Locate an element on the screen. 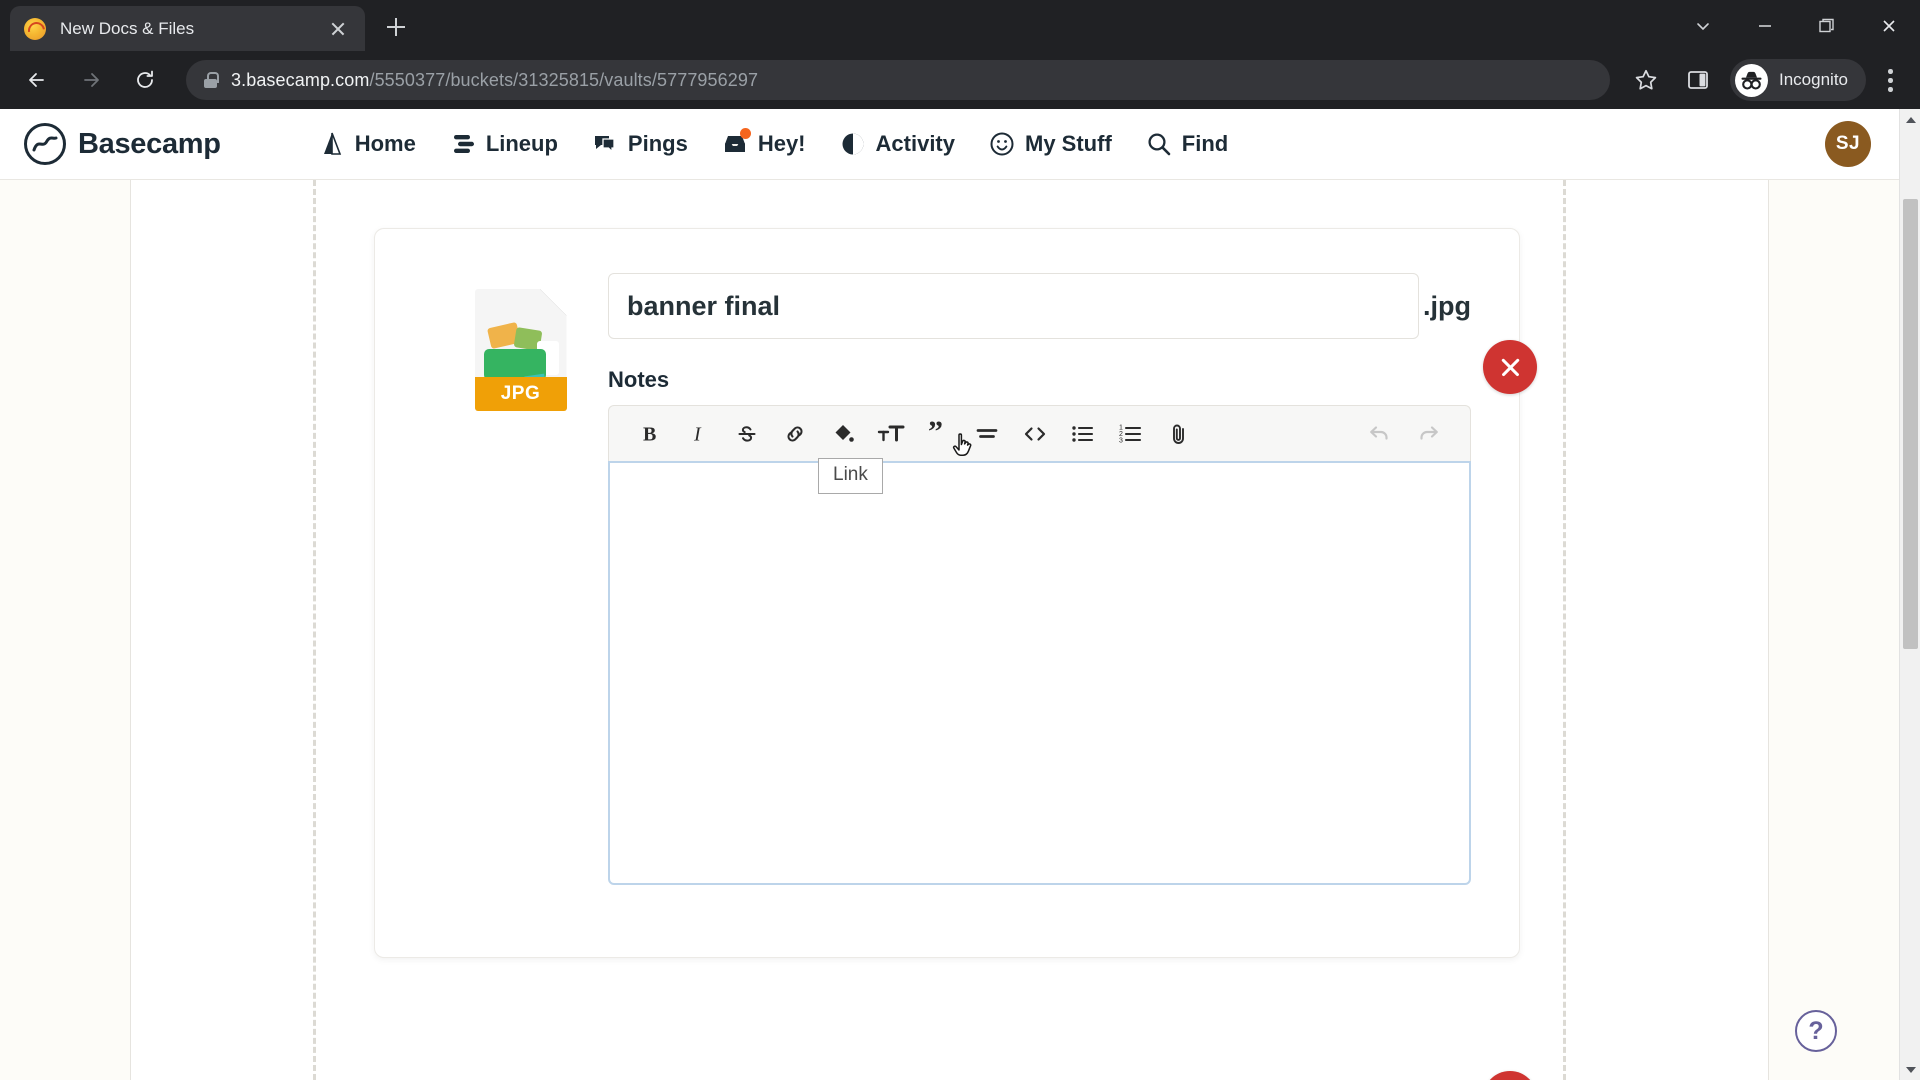 This screenshot has height=1080, width=1920. nav-item-my-stuff: My Stuff is located at coordinates (1050, 144).